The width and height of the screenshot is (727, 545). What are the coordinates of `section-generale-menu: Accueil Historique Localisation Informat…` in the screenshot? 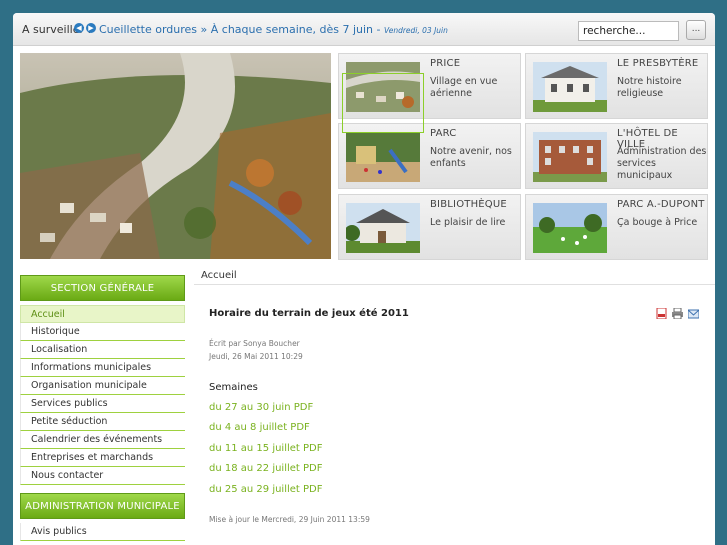 It's located at (102, 395).